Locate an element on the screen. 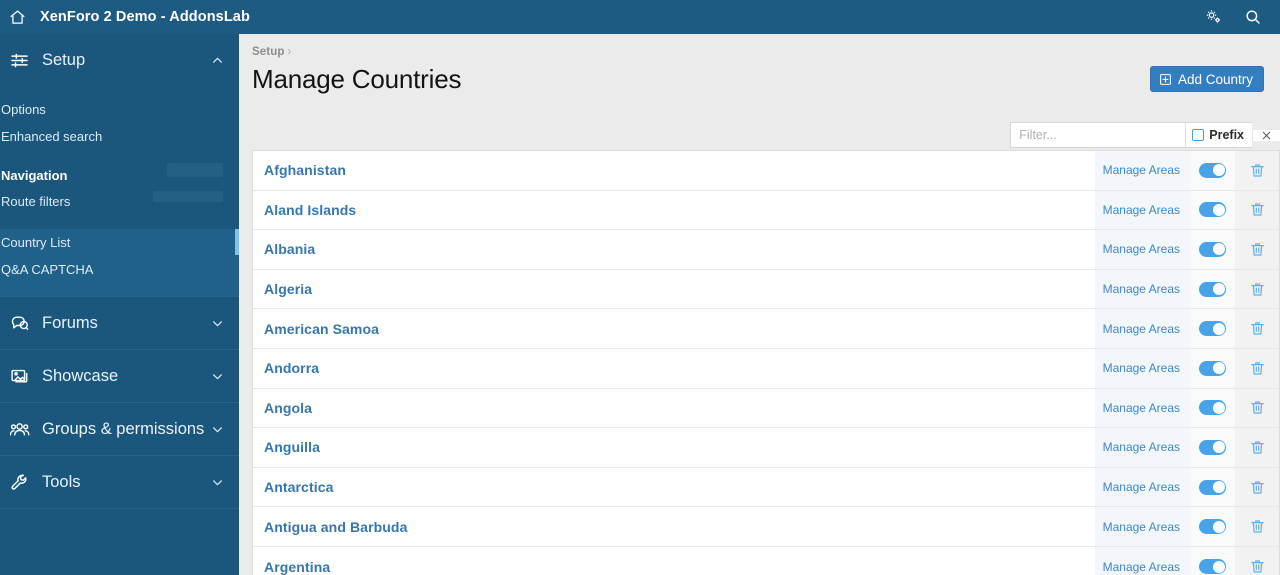 The width and height of the screenshot is (1280, 575). country-link: Angola is located at coordinates (288, 408).